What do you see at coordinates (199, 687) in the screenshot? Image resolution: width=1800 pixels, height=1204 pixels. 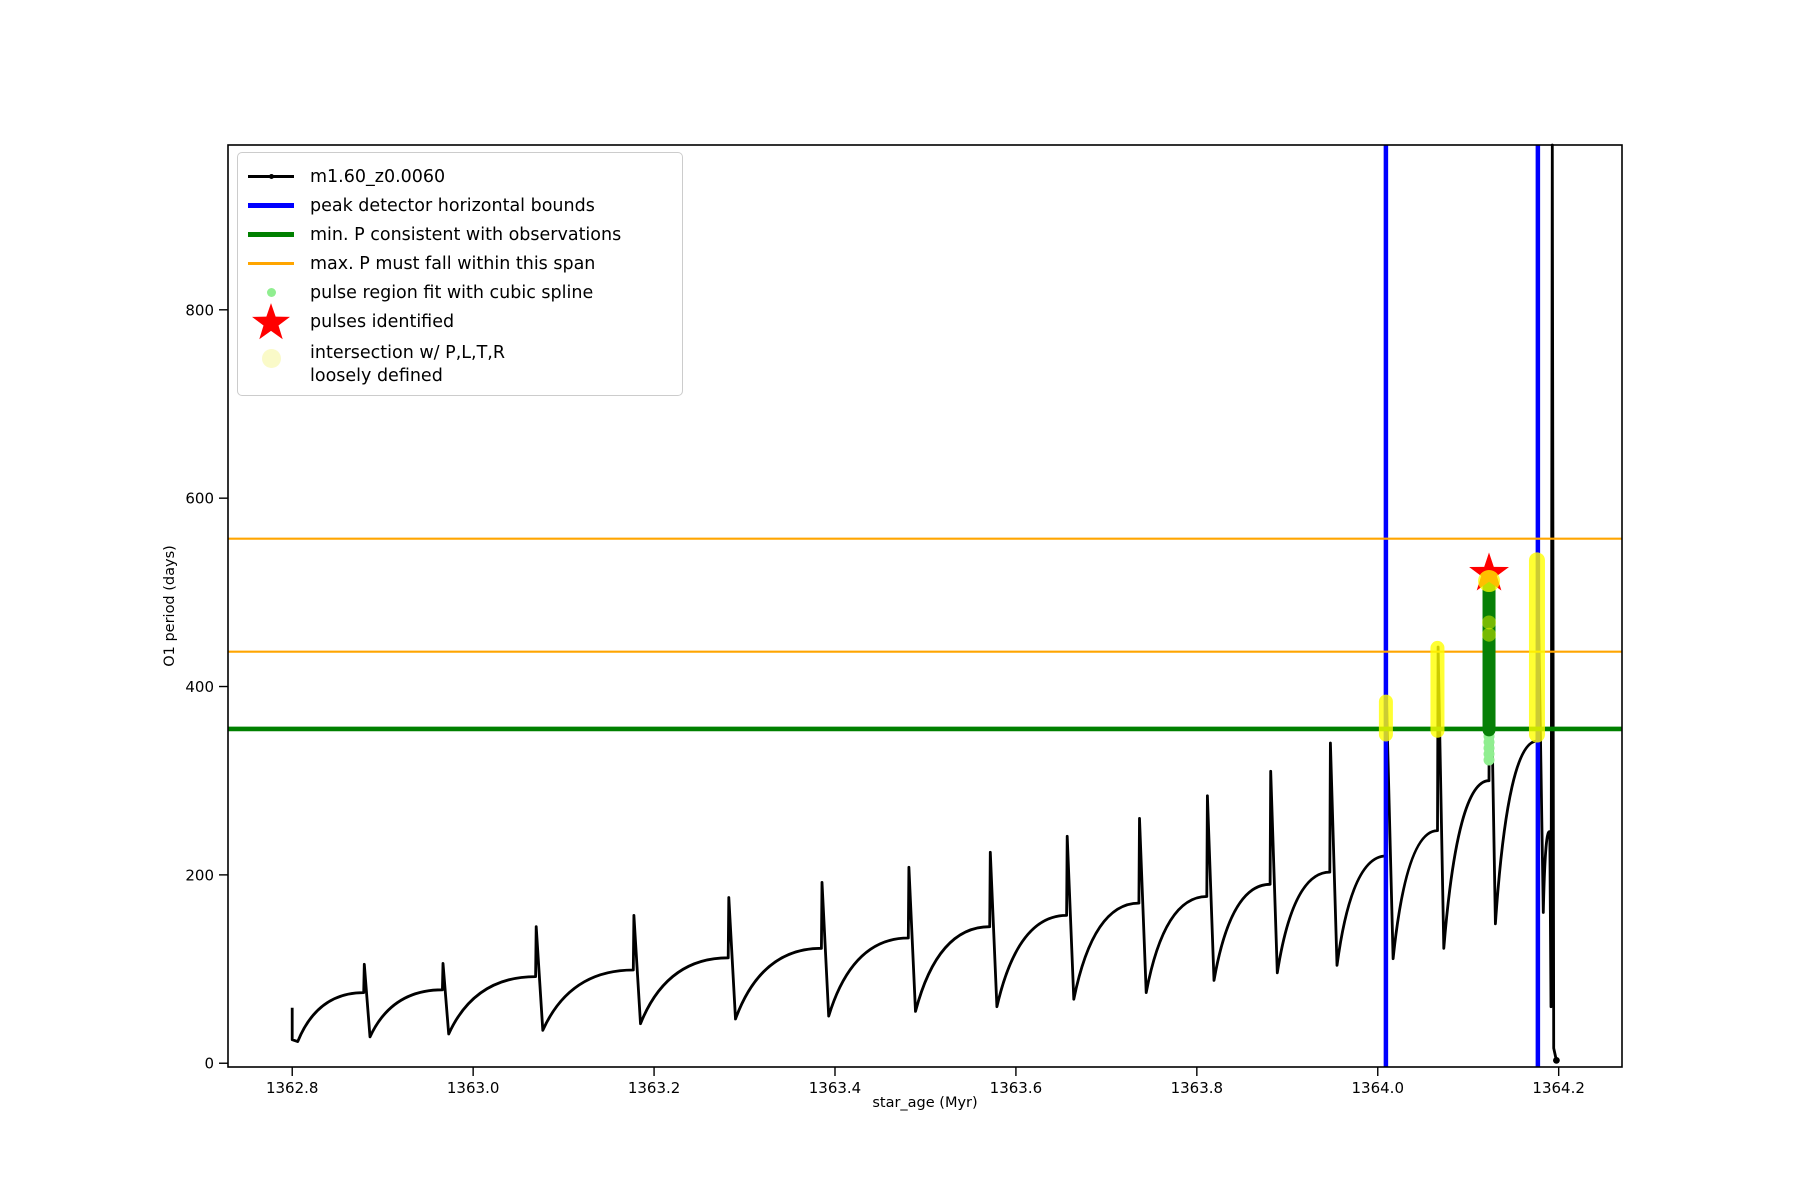 I see `y-tick-label: 400` at bounding box center [199, 687].